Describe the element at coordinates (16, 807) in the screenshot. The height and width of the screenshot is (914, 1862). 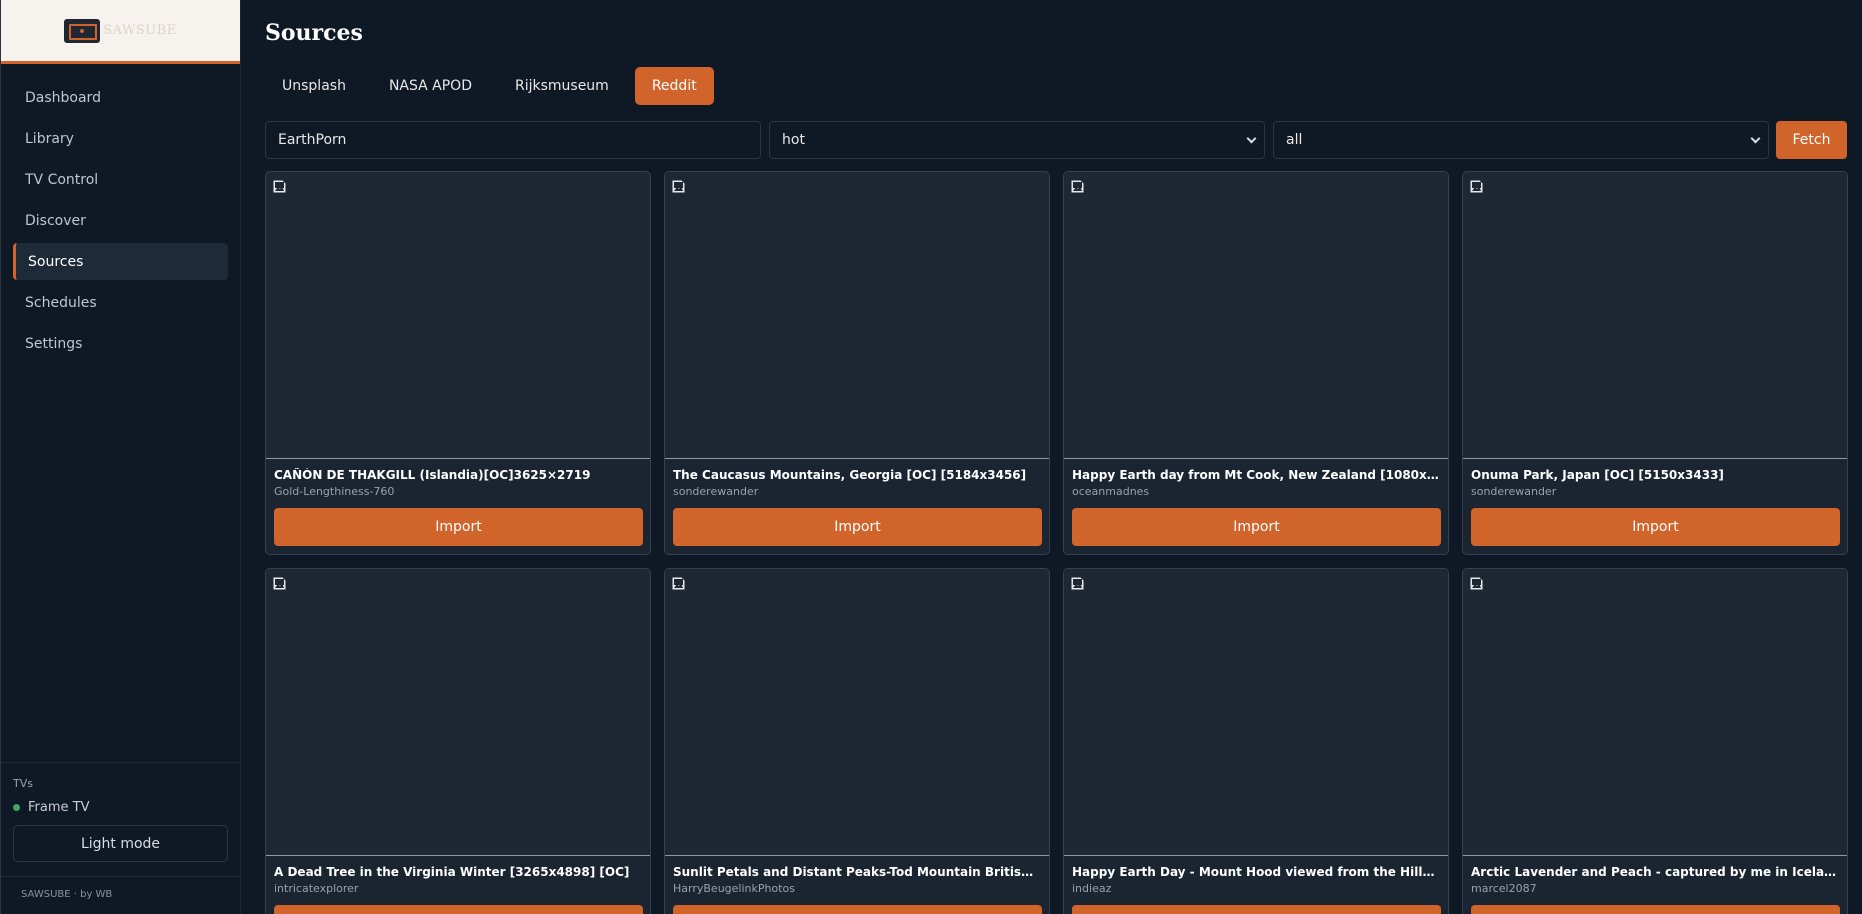
I see `tv-status-dot-icon` at that location.